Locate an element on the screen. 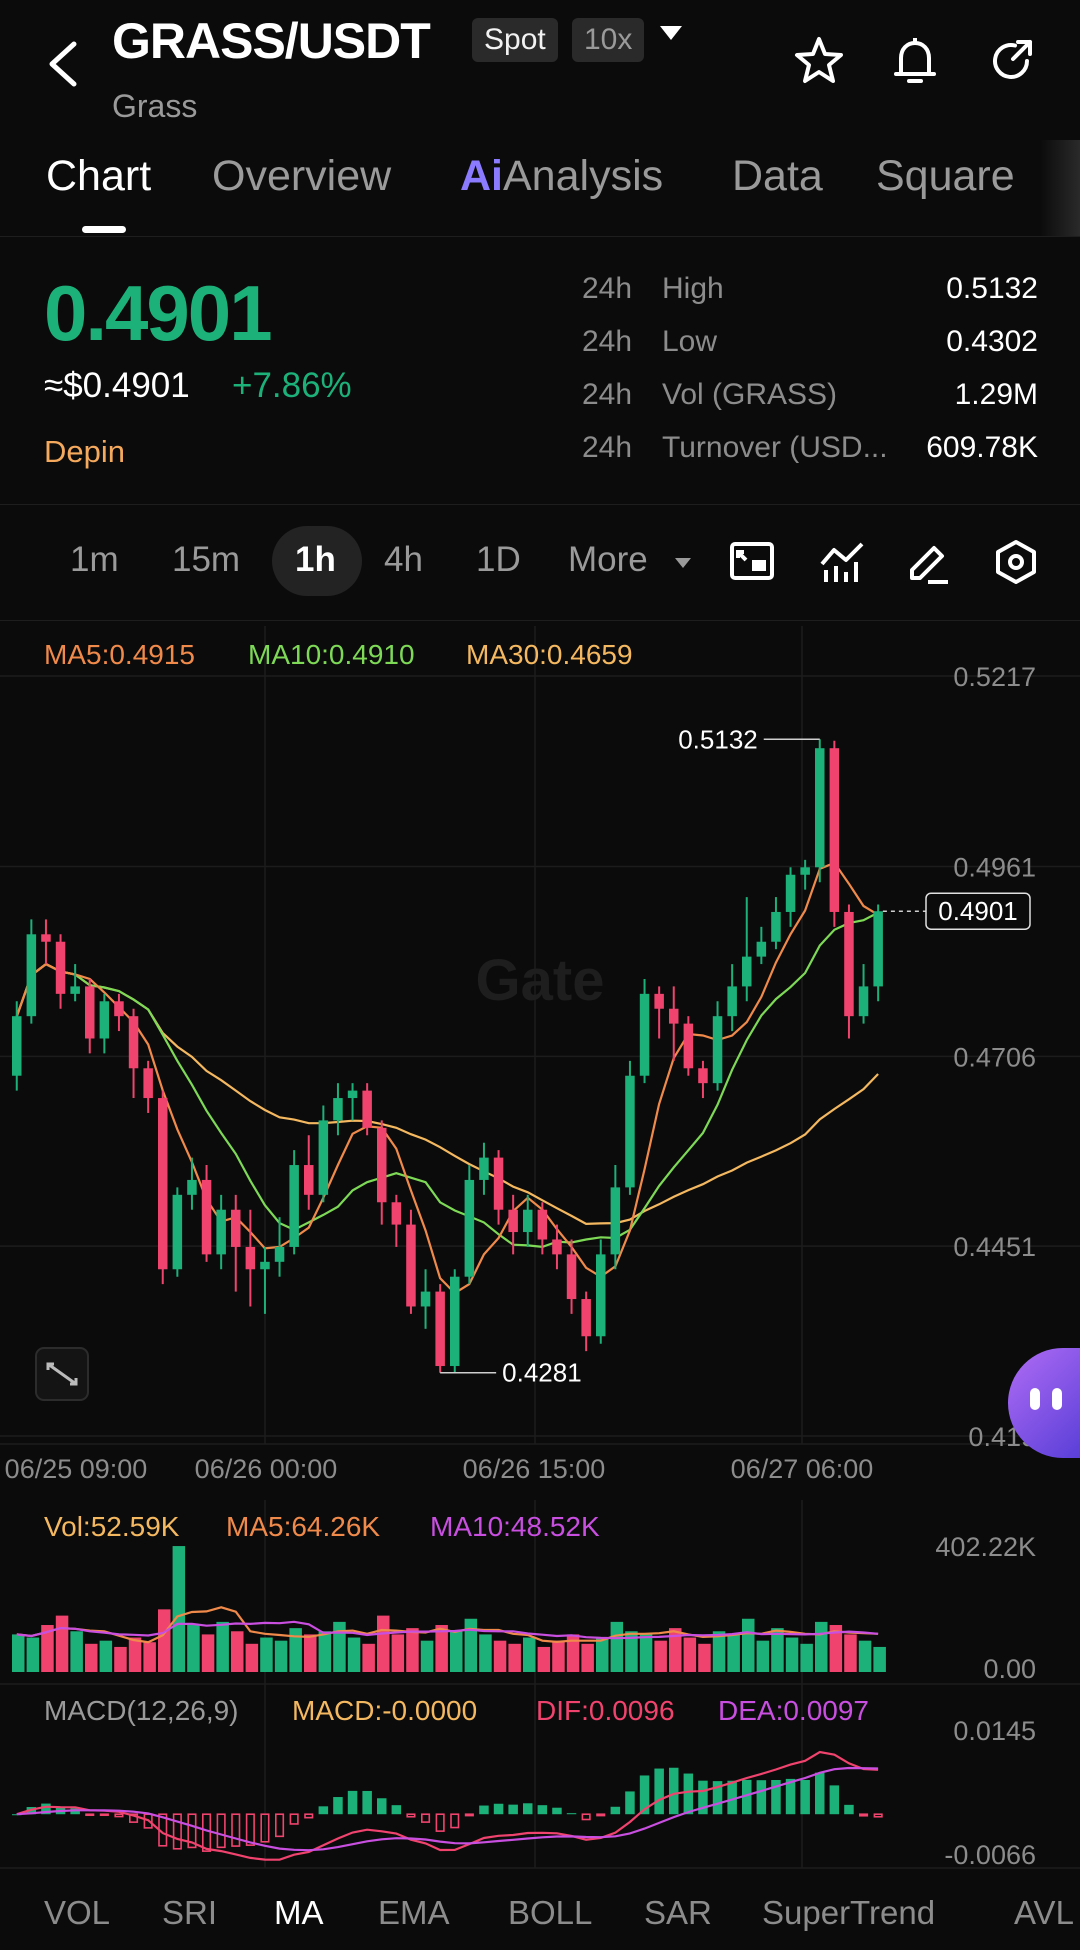 Image resolution: width=1080 pixels, height=1950 pixels. volume-tick: 0.00 is located at coordinates (1009, 1669).